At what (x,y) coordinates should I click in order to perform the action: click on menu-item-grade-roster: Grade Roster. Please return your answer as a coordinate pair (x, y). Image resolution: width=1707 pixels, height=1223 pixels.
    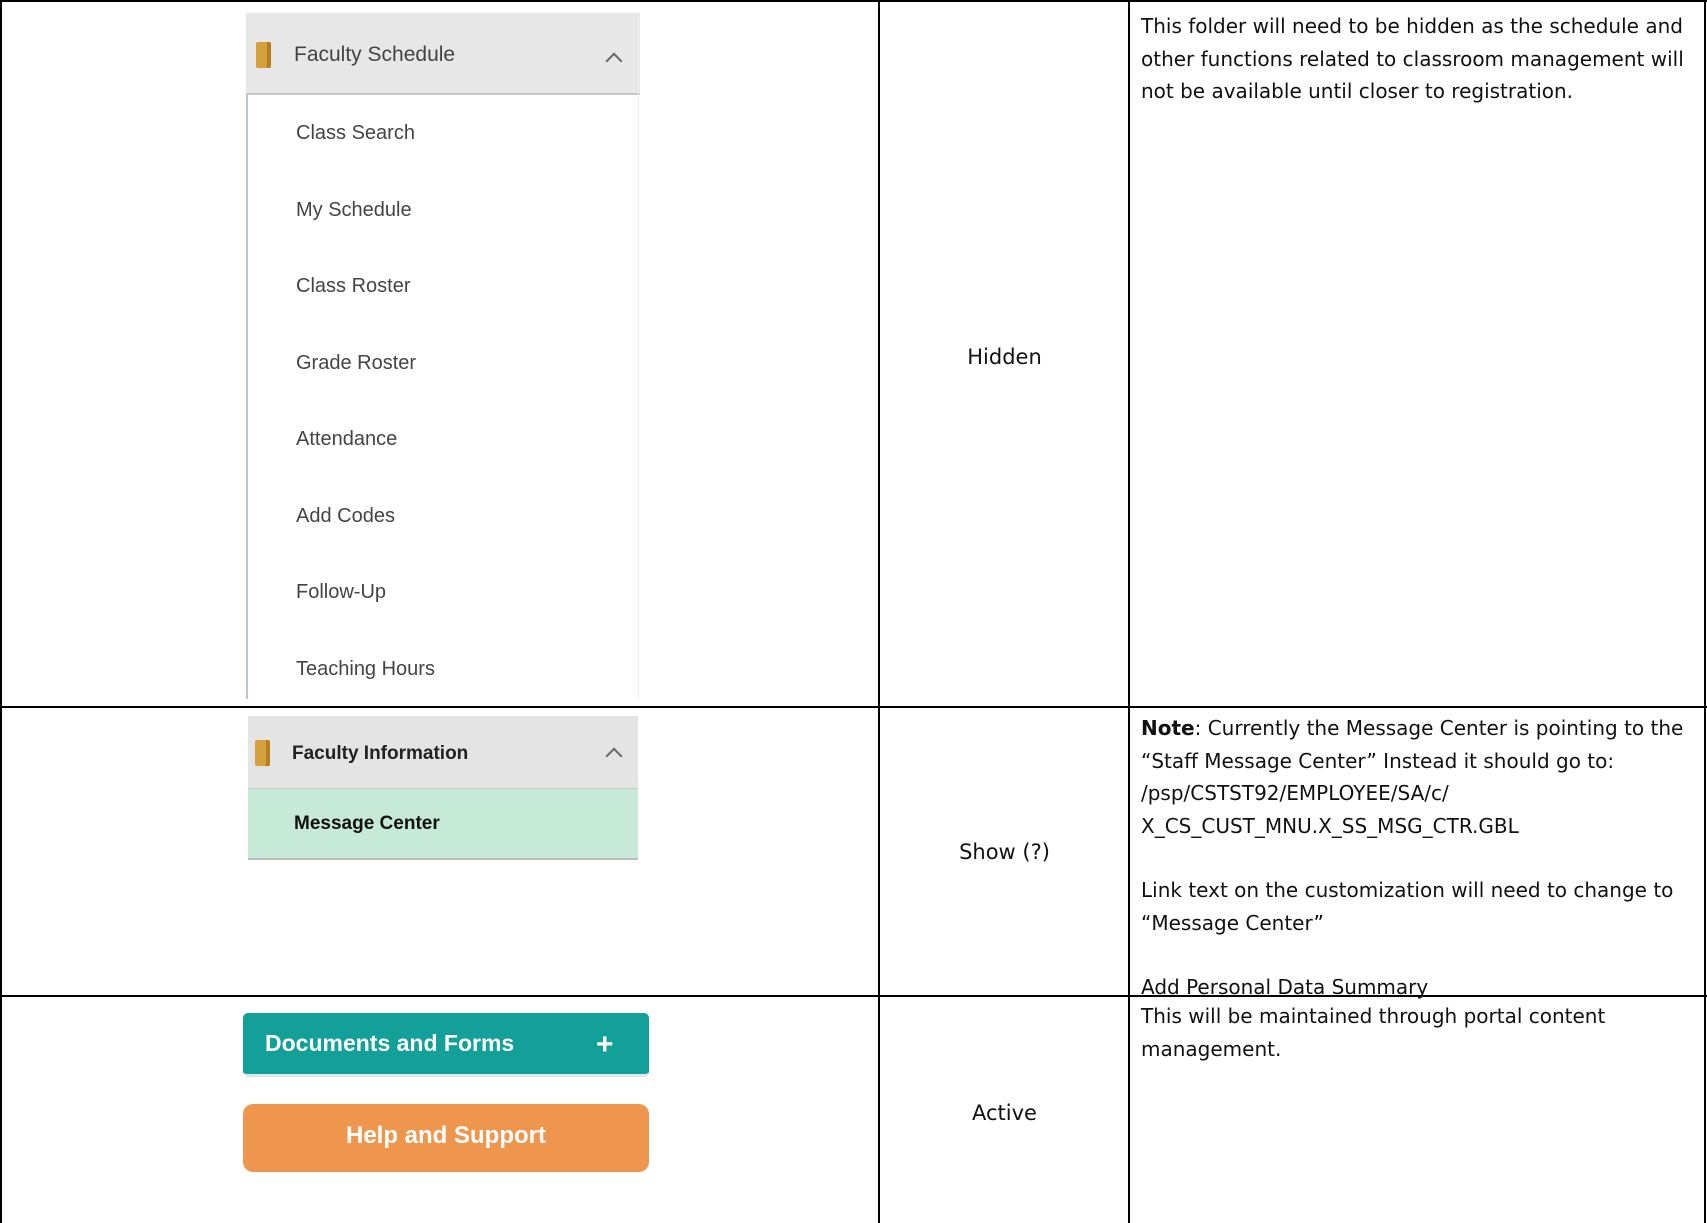
    Looking at the image, I should click on (356, 363).